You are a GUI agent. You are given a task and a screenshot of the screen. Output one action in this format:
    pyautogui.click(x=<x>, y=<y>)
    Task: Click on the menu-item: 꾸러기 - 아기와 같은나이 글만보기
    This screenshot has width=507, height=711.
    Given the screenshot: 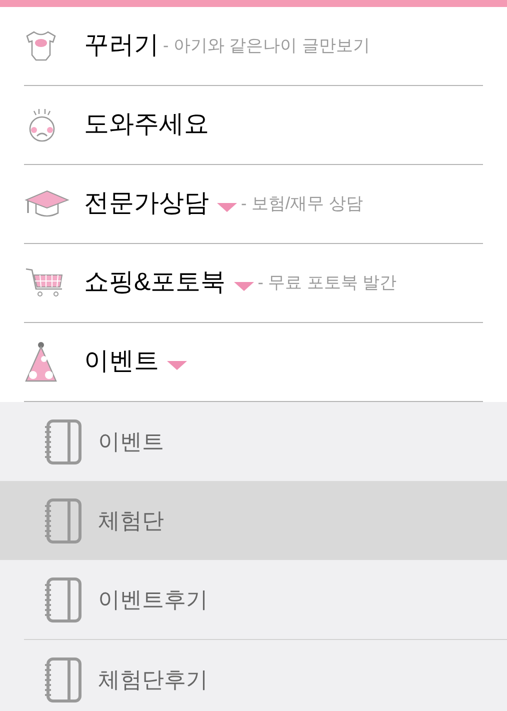 What is the action you would take?
    pyautogui.click(x=253, y=46)
    